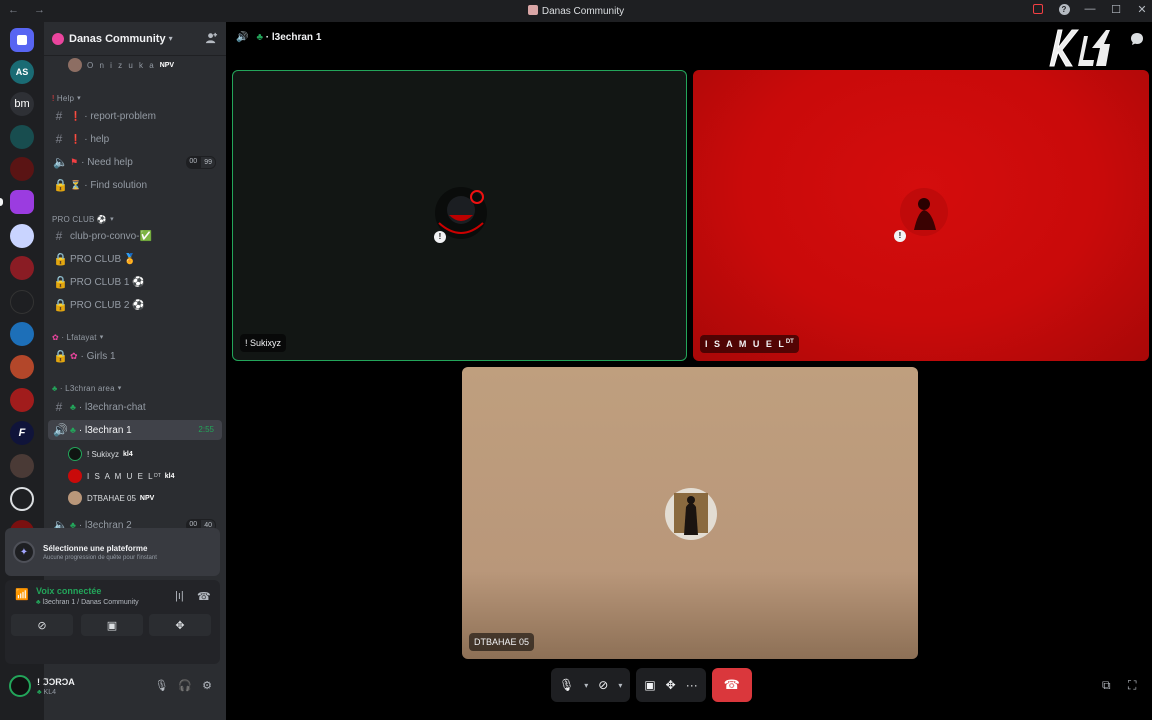  What do you see at coordinates (157, 476) in the screenshot?
I see `user-superscript: DT` at bounding box center [157, 476].